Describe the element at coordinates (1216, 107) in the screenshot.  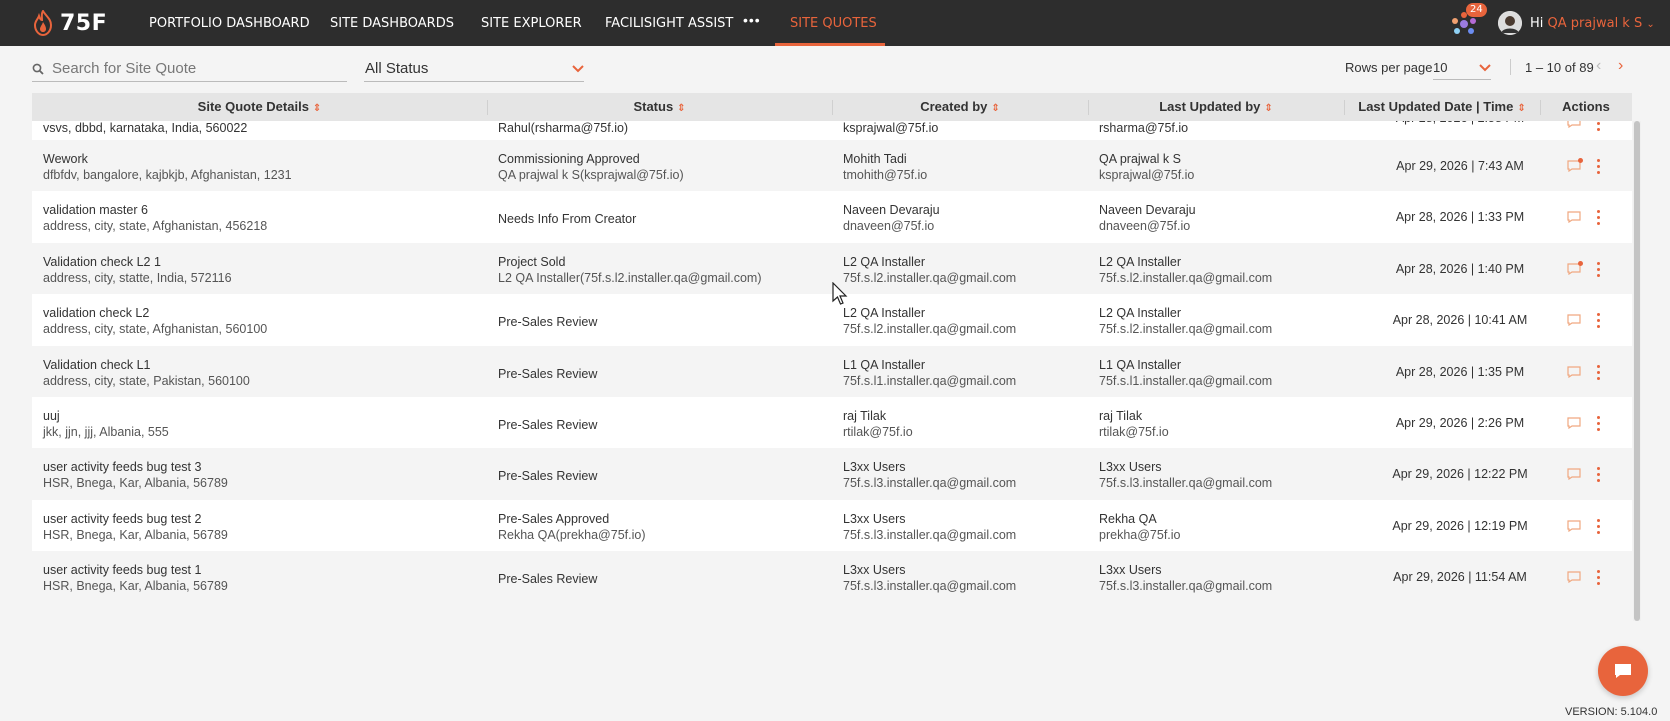
I see `column-header-last-updated-by: Last Updated by ⇕` at that location.